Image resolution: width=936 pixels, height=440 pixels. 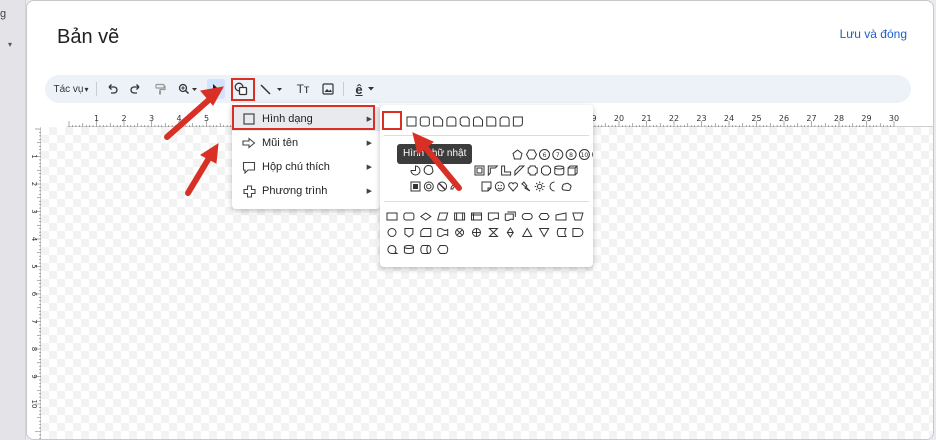 I want to click on snip-corner-rectangle-shape, so click(x=438, y=121).